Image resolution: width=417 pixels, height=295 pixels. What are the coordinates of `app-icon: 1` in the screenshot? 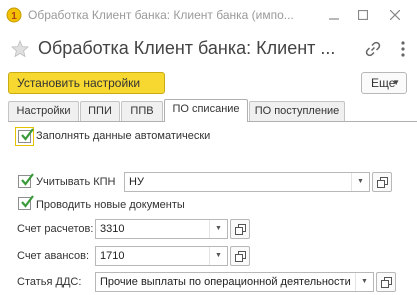 It's located at (14, 15).